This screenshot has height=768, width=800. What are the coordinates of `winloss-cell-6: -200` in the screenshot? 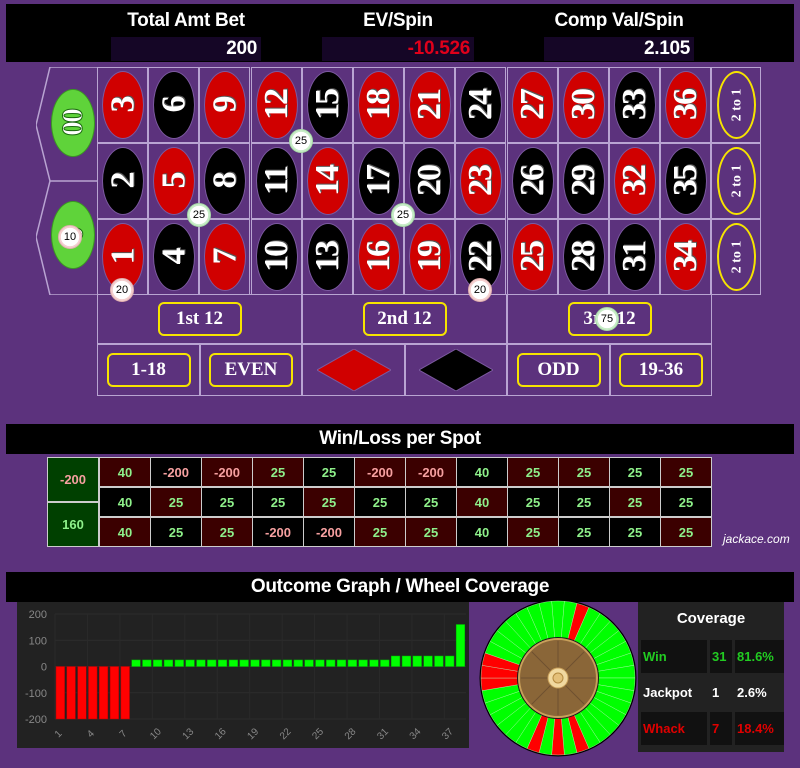 It's located at (176, 472).